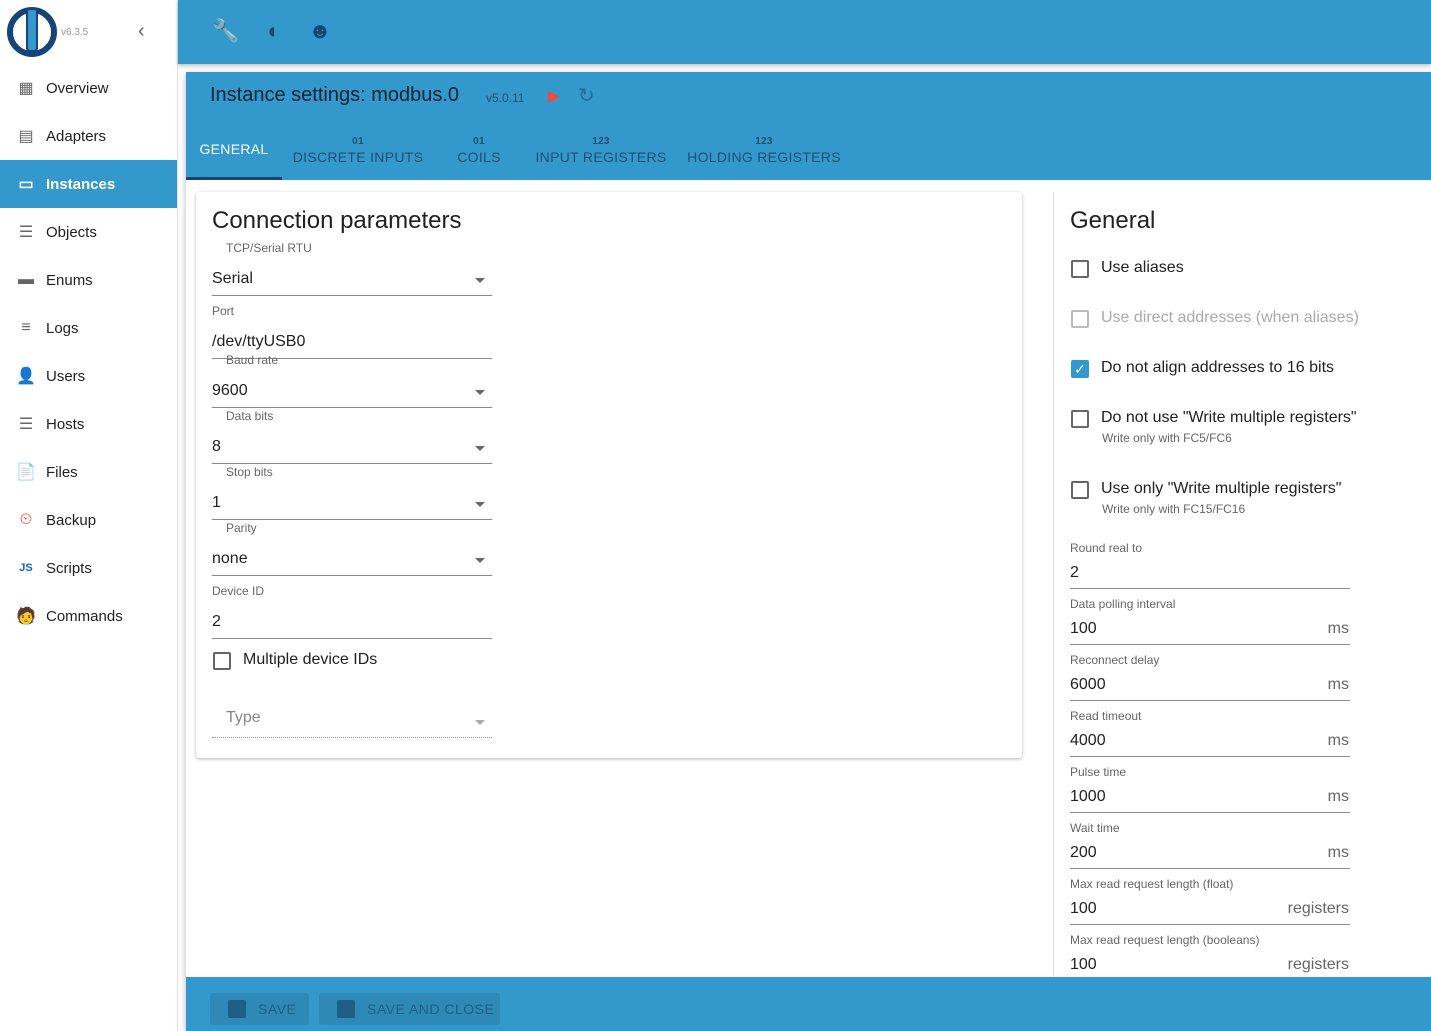 This screenshot has height=1031, width=1431. I want to click on tab-discrete-inputs: 01 DISCRETE INPUTS, so click(358, 150).